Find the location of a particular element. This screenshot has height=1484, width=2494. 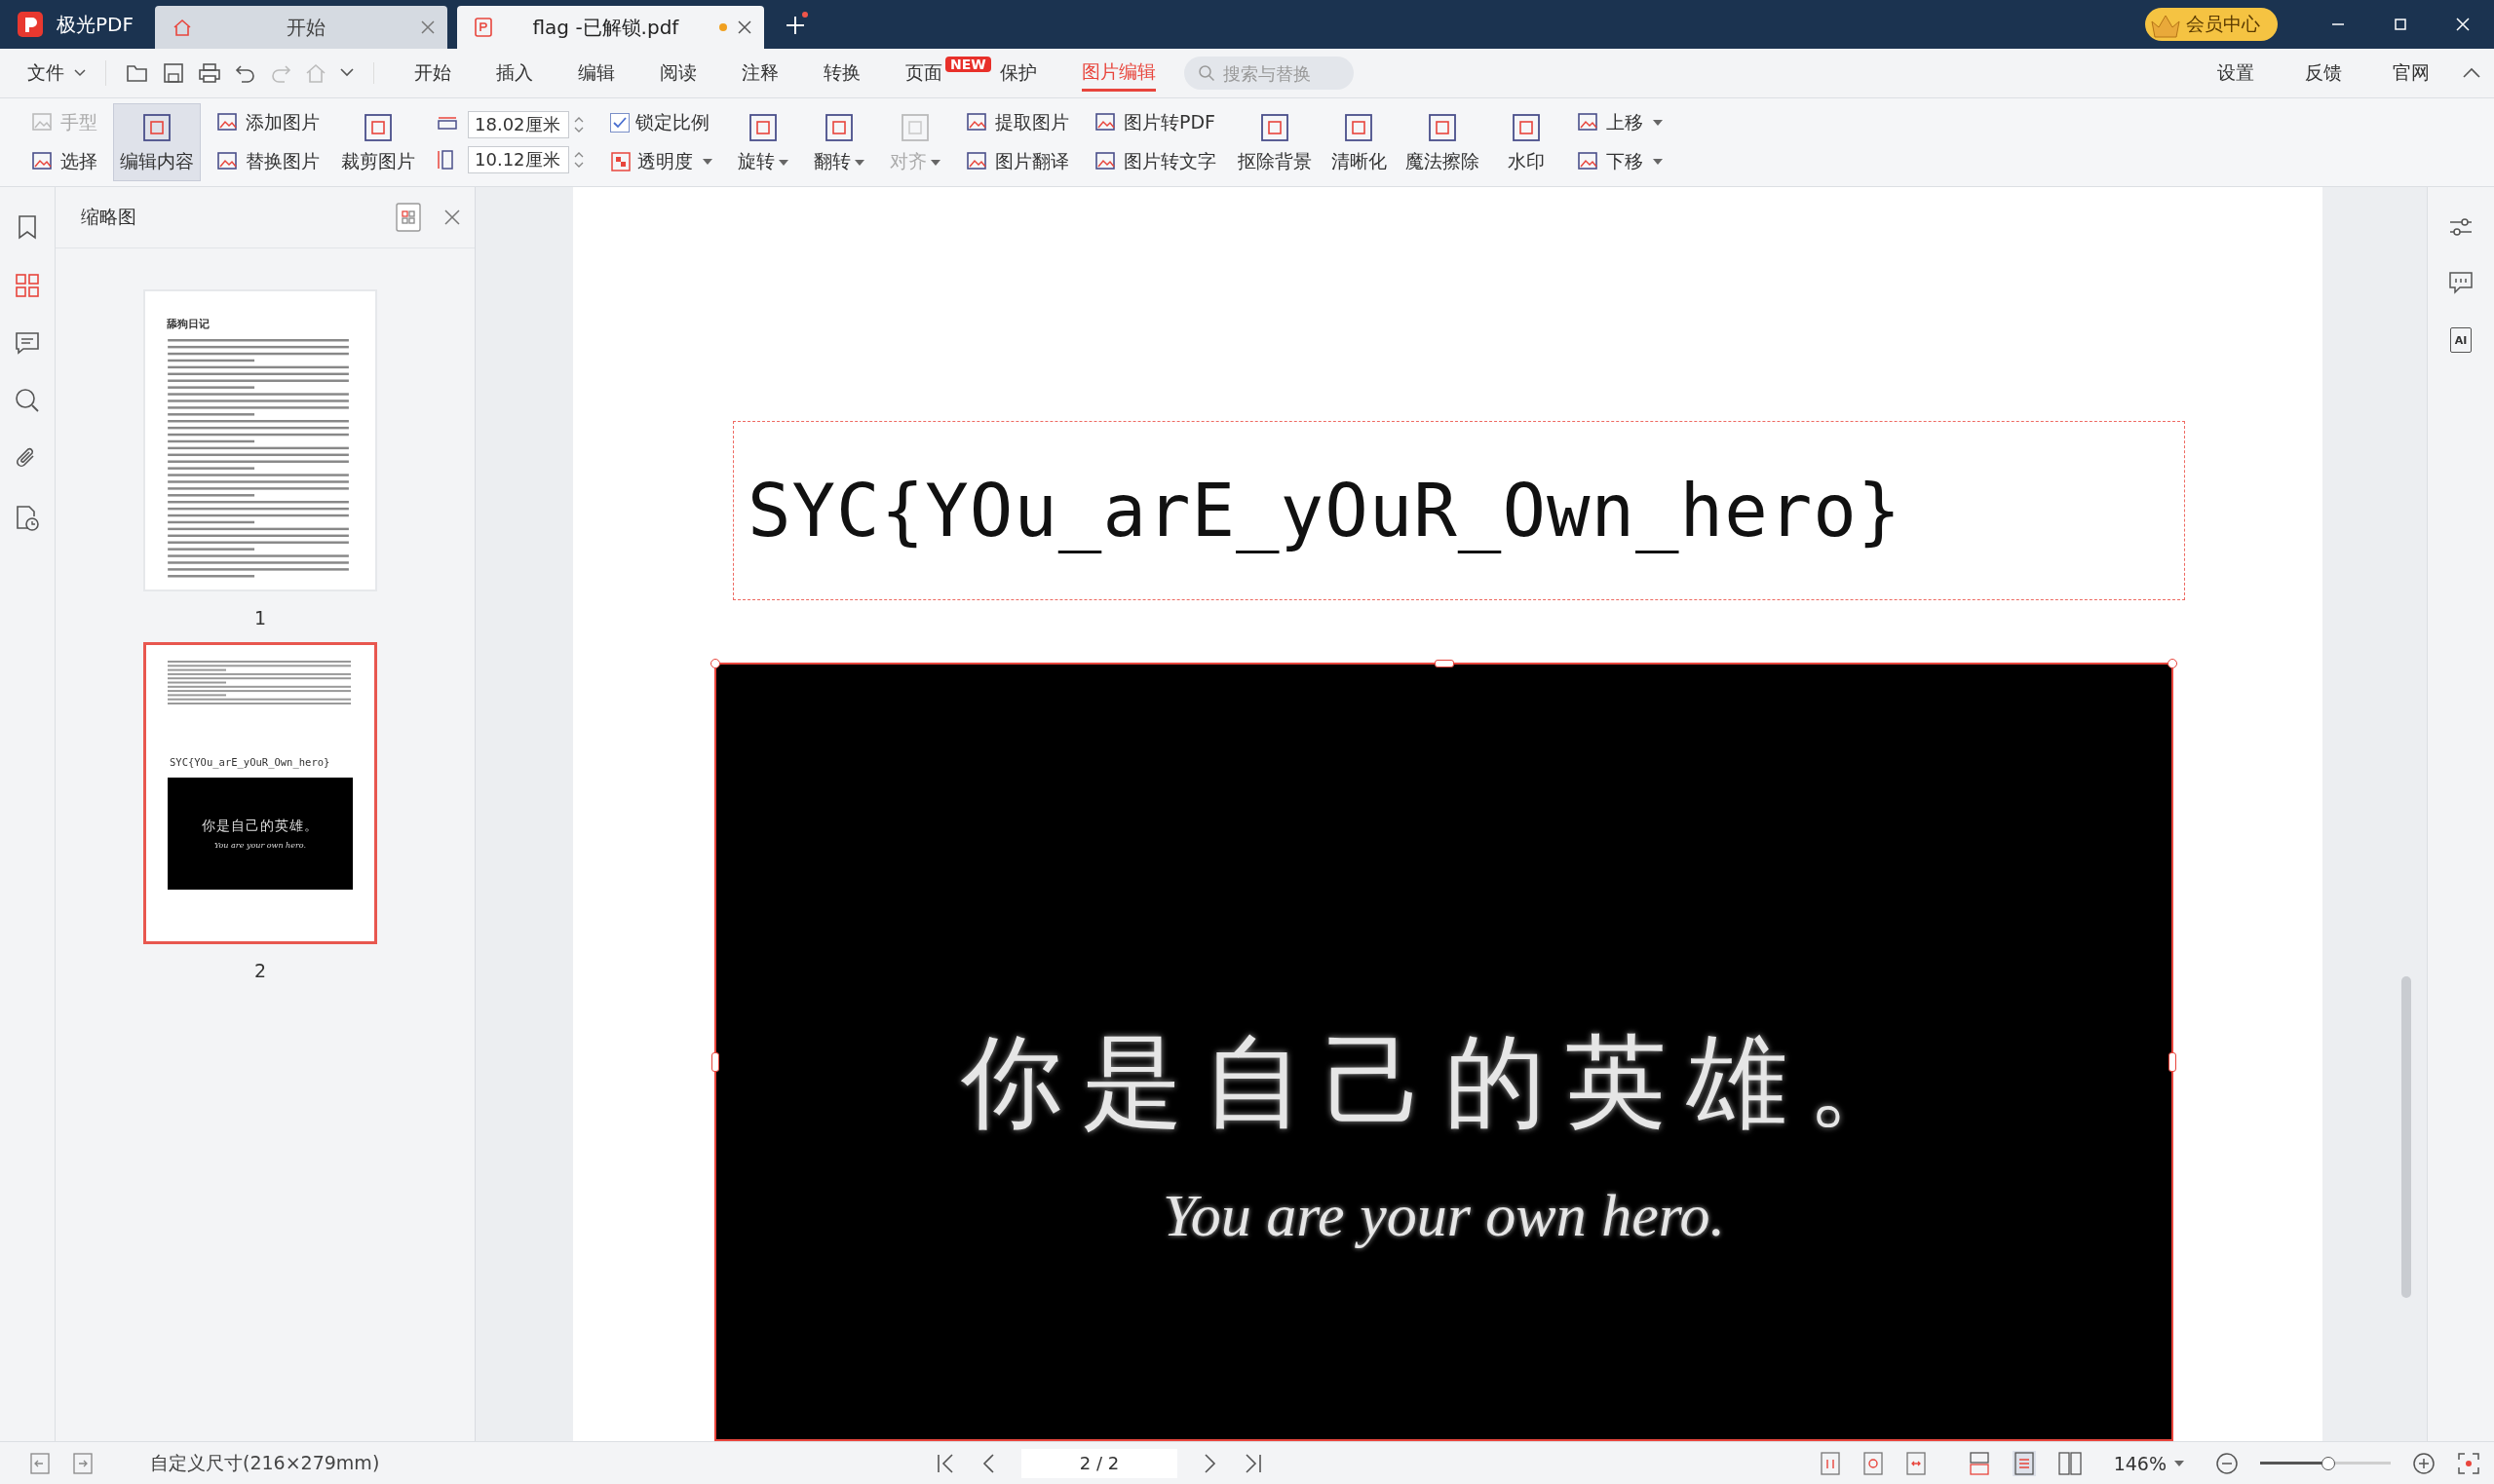

two-page-icon is located at coordinates (2069, 1463).